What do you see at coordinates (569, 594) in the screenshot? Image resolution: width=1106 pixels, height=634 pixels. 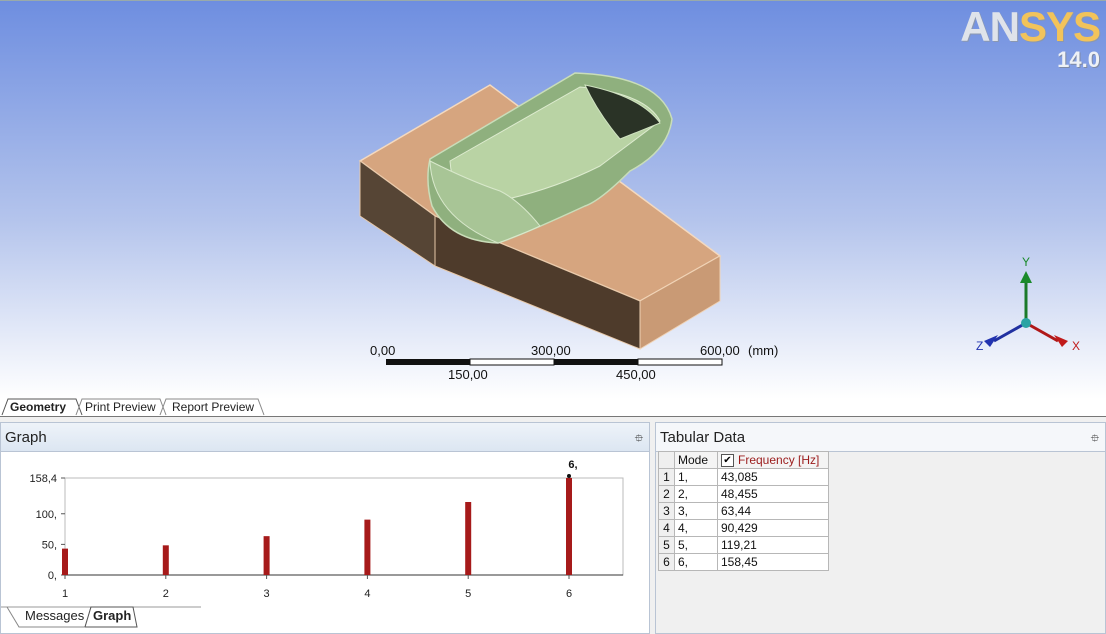 I see `x-tick-label: 6` at bounding box center [569, 594].